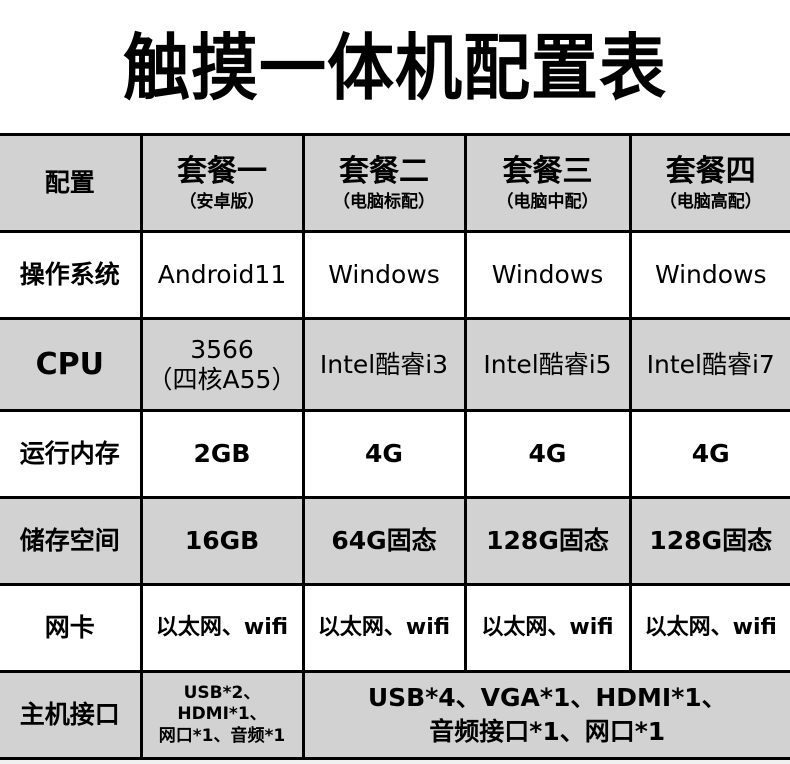  Describe the element at coordinates (709, 454) in the screenshot. I see `cell-memory-package-four: 4G` at that location.